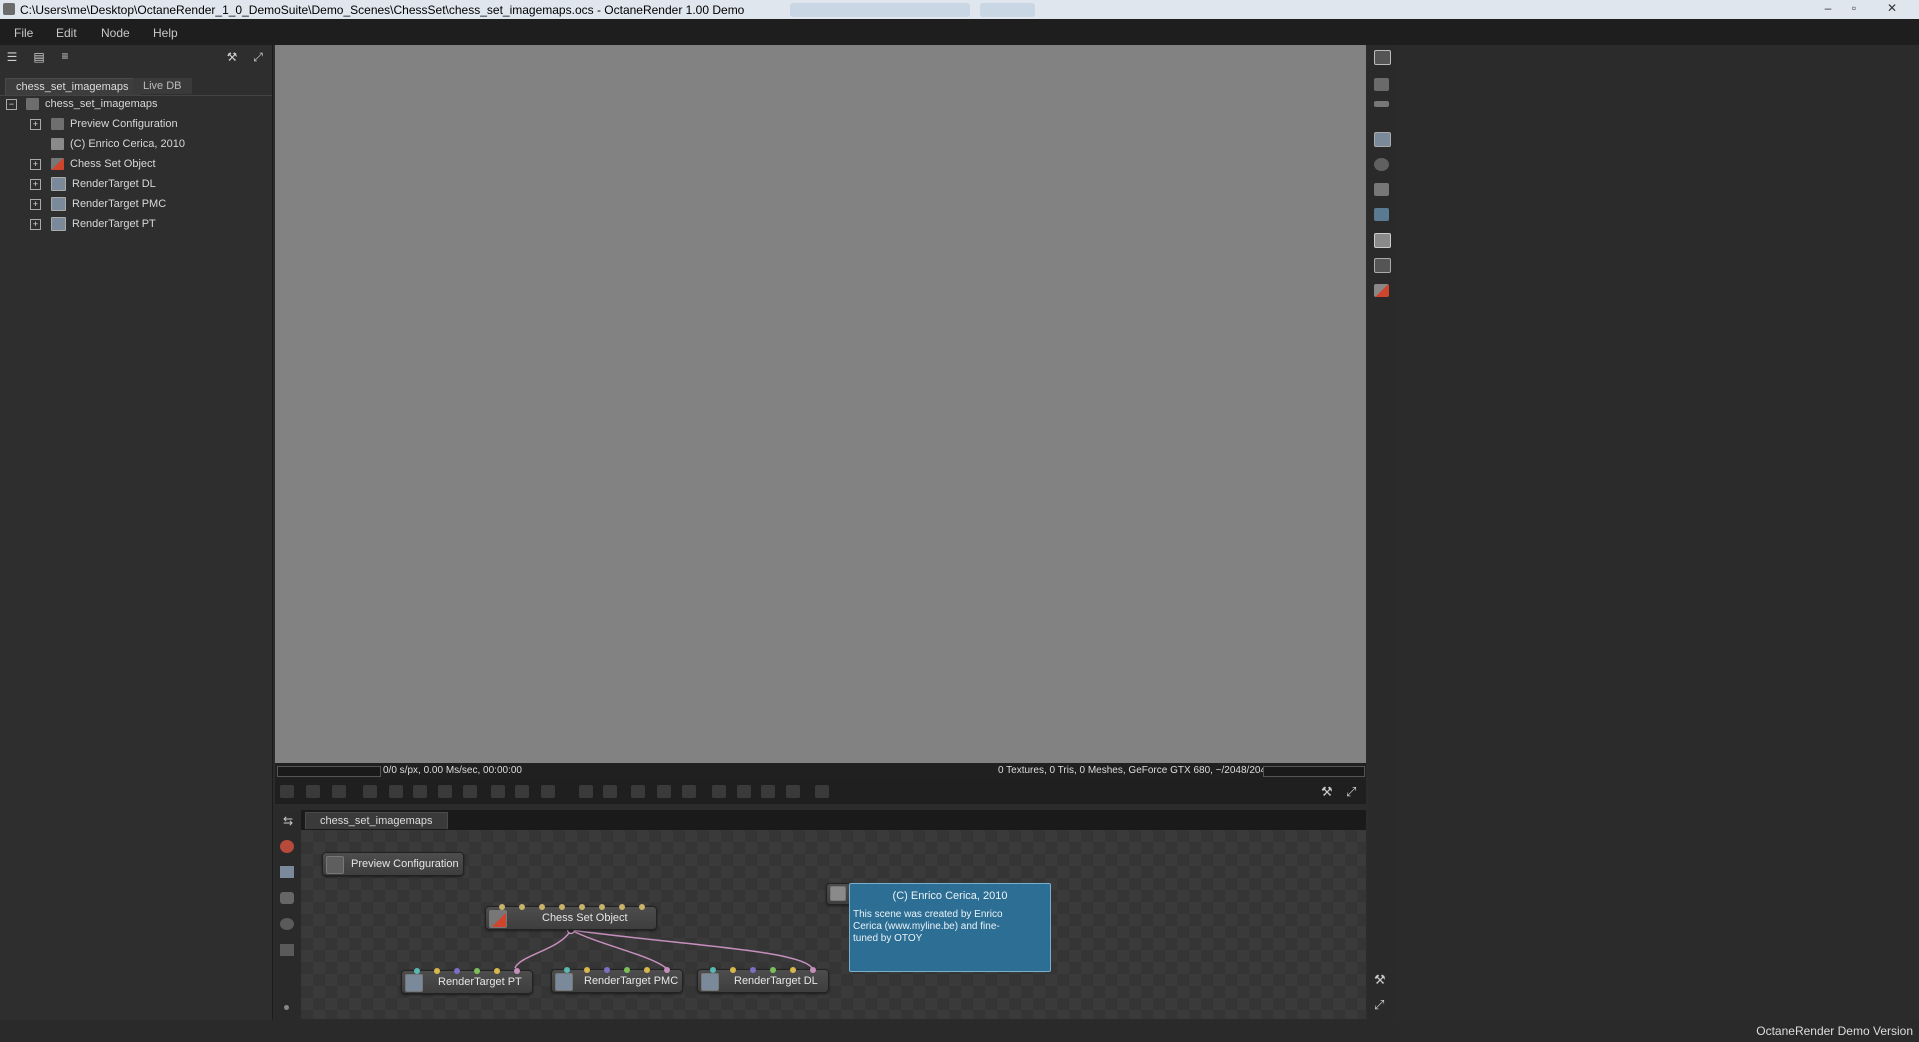  What do you see at coordinates (950, 896) in the screenshot?
I see `comment-title: (C) Enrico Cerica, 2010` at bounding box center [950, 896].